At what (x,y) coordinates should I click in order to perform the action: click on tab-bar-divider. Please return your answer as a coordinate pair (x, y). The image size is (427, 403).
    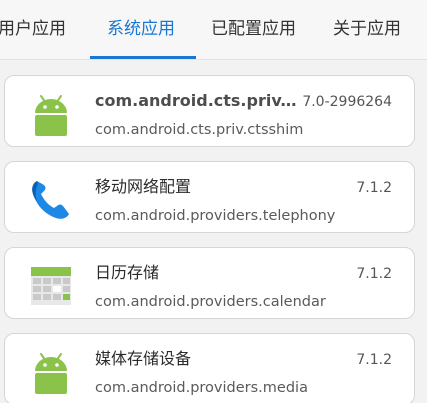
    Looking at the image, I should click on (213, 59).